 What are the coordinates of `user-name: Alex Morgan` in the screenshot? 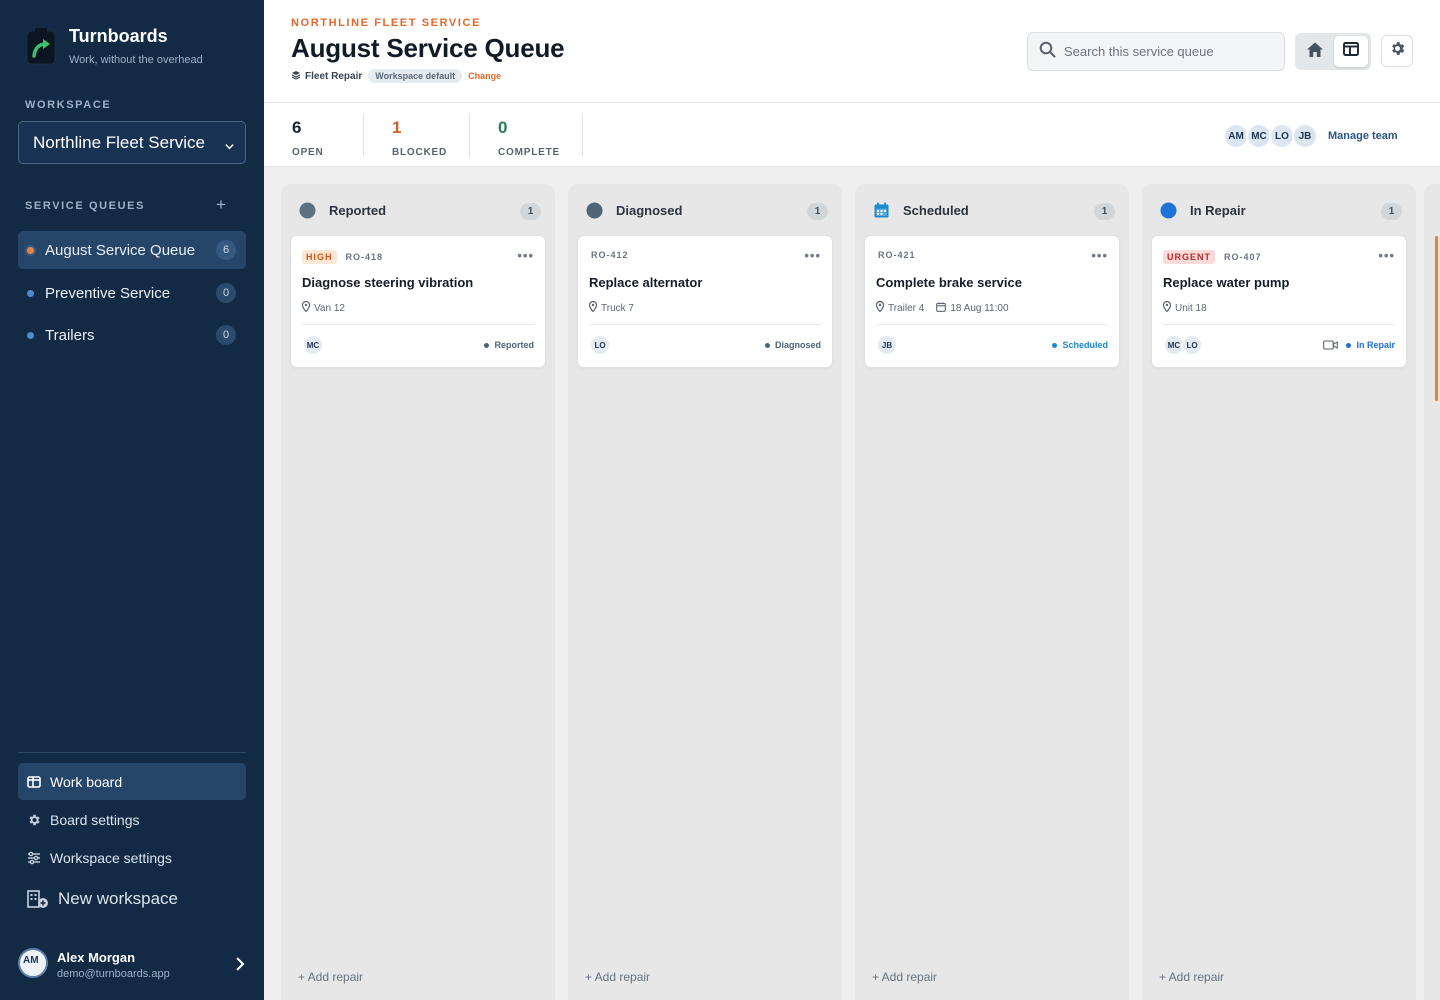 It's located at (96, 957).